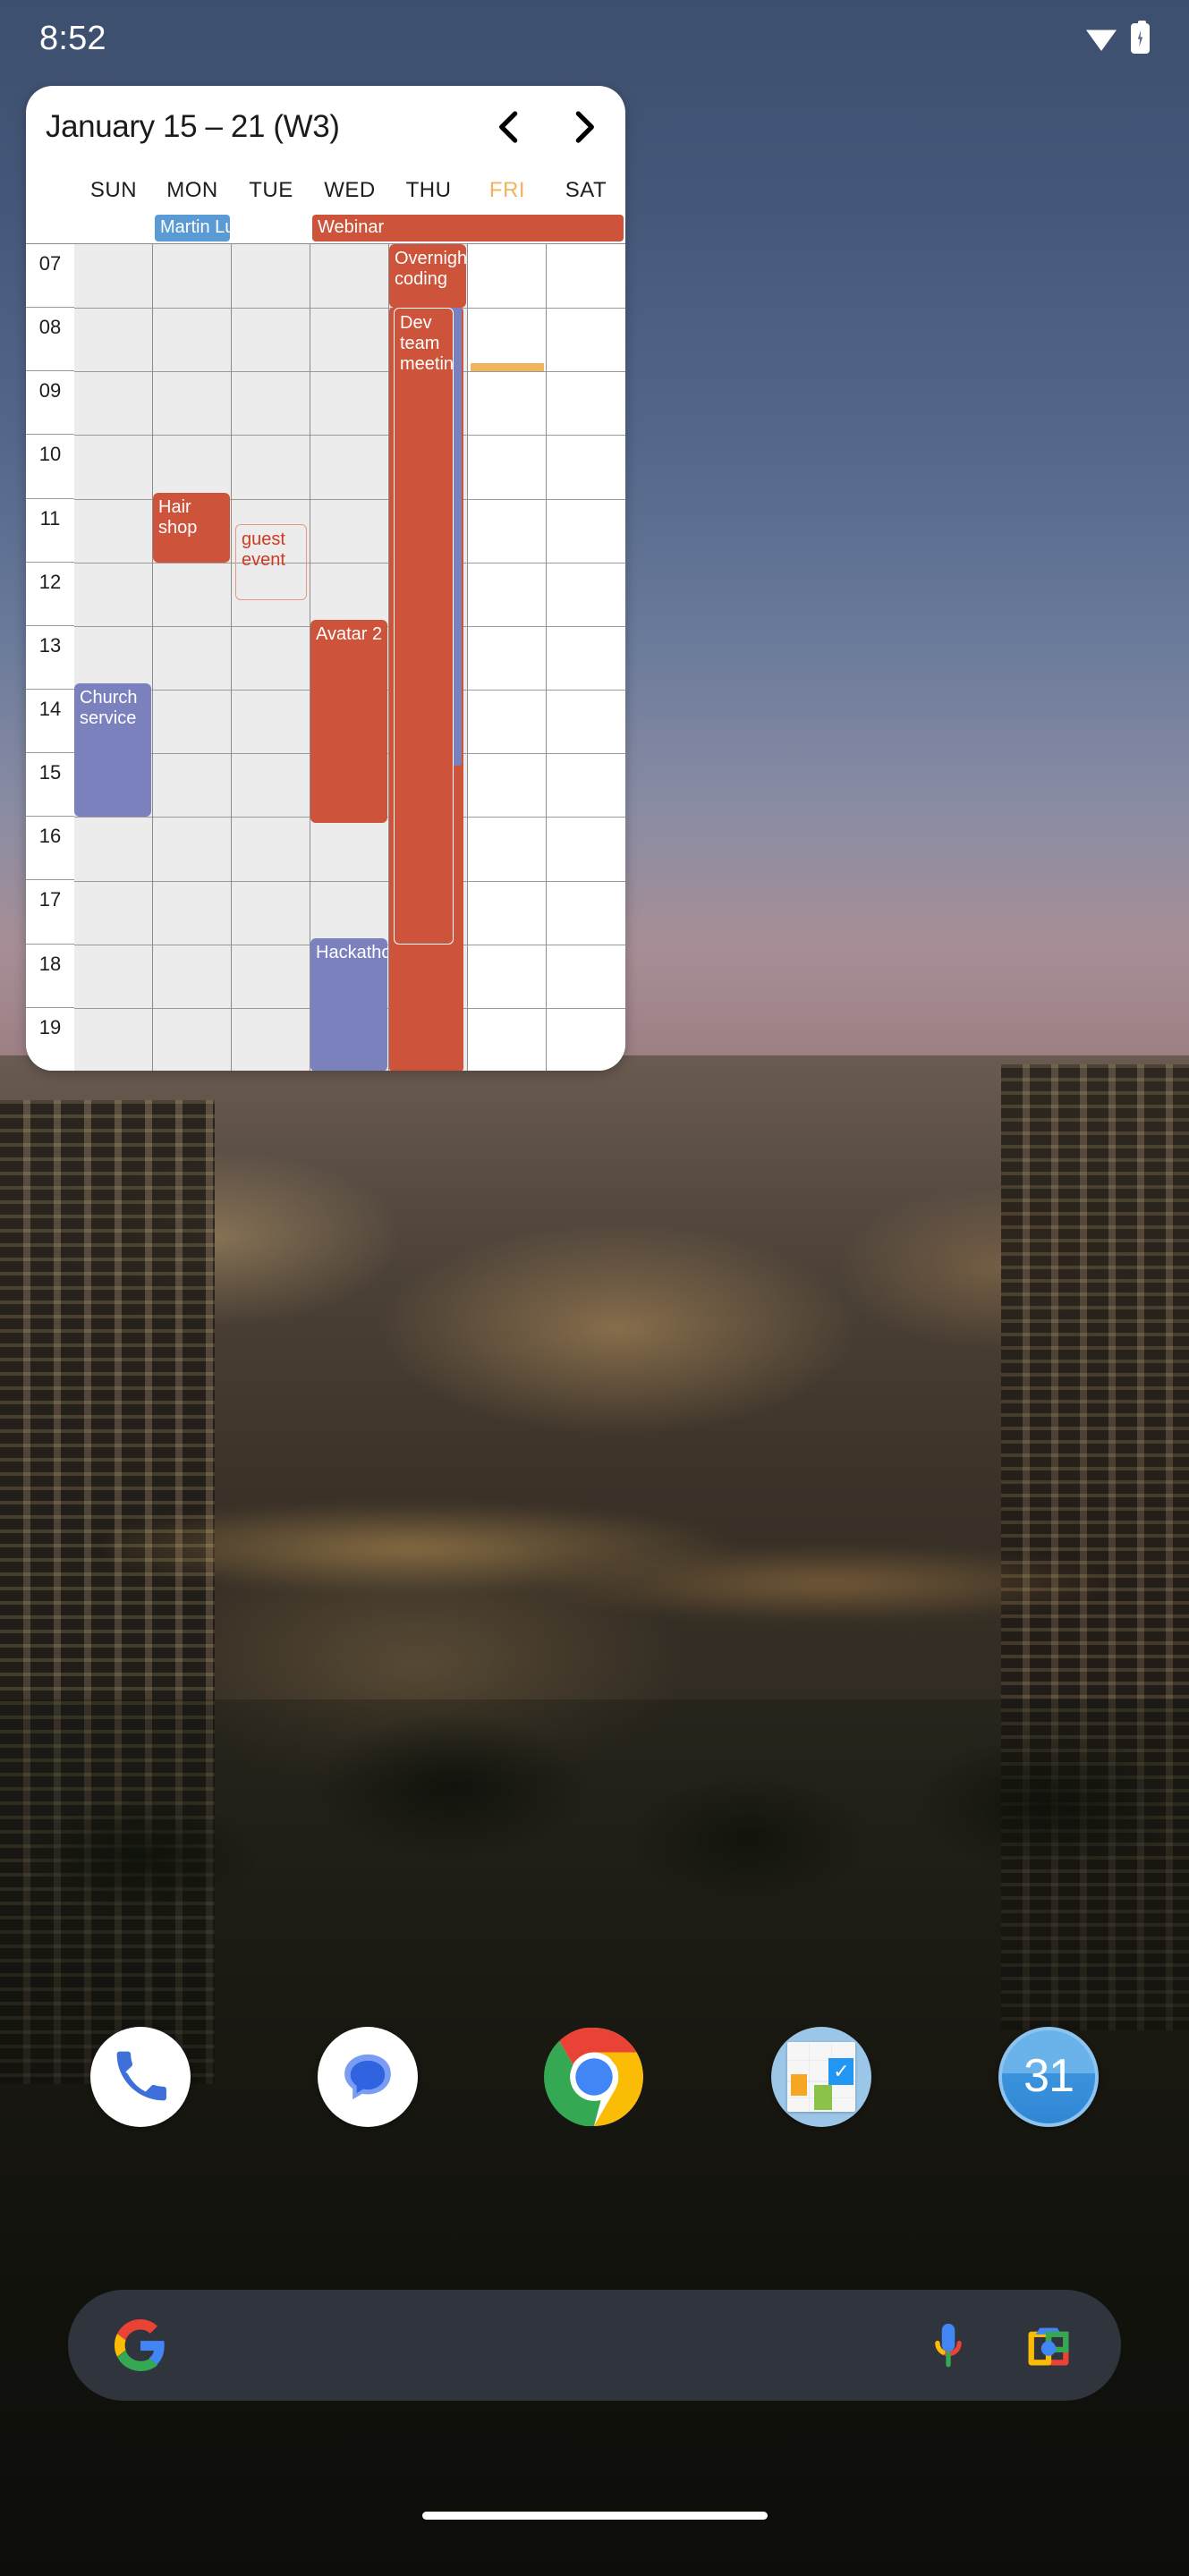 This screenshot has width=1189, height=2576. I want to click on hour-label: 07, so click(50, 263).